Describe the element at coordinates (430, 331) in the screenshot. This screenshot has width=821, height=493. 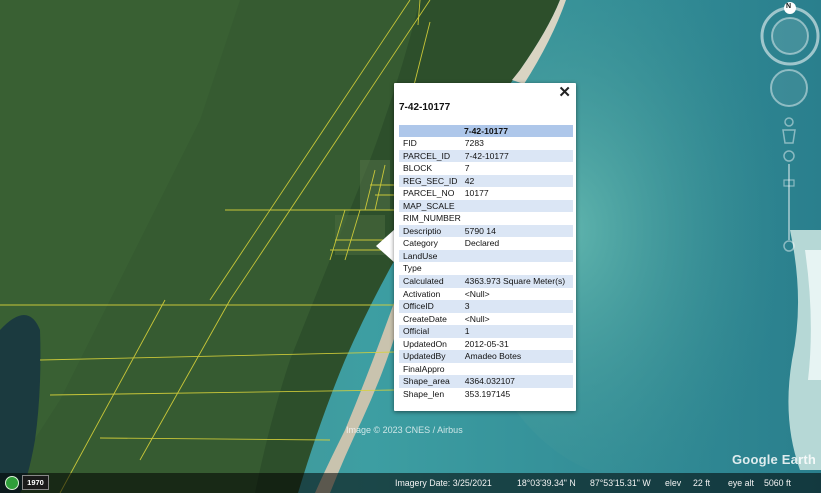
I see `attribute-key: Official` at that location.